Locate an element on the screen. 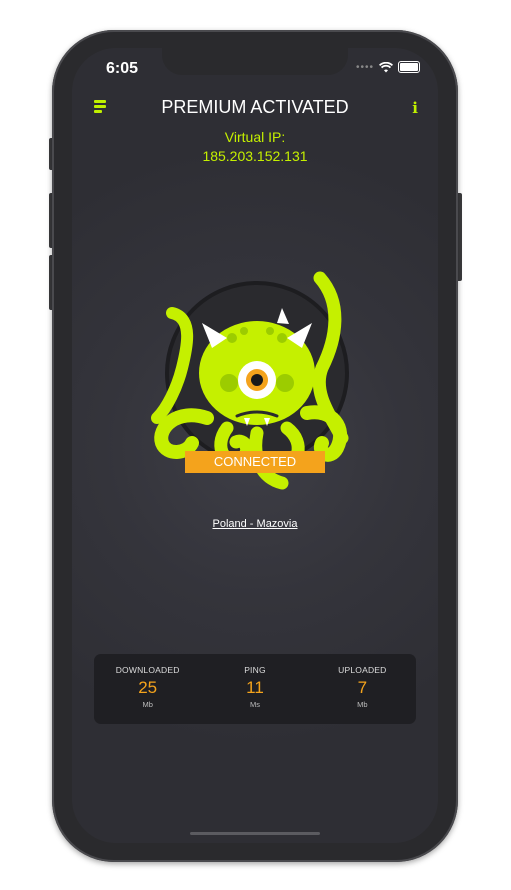  stat-value: 11 is located at coordinates (255, 687).